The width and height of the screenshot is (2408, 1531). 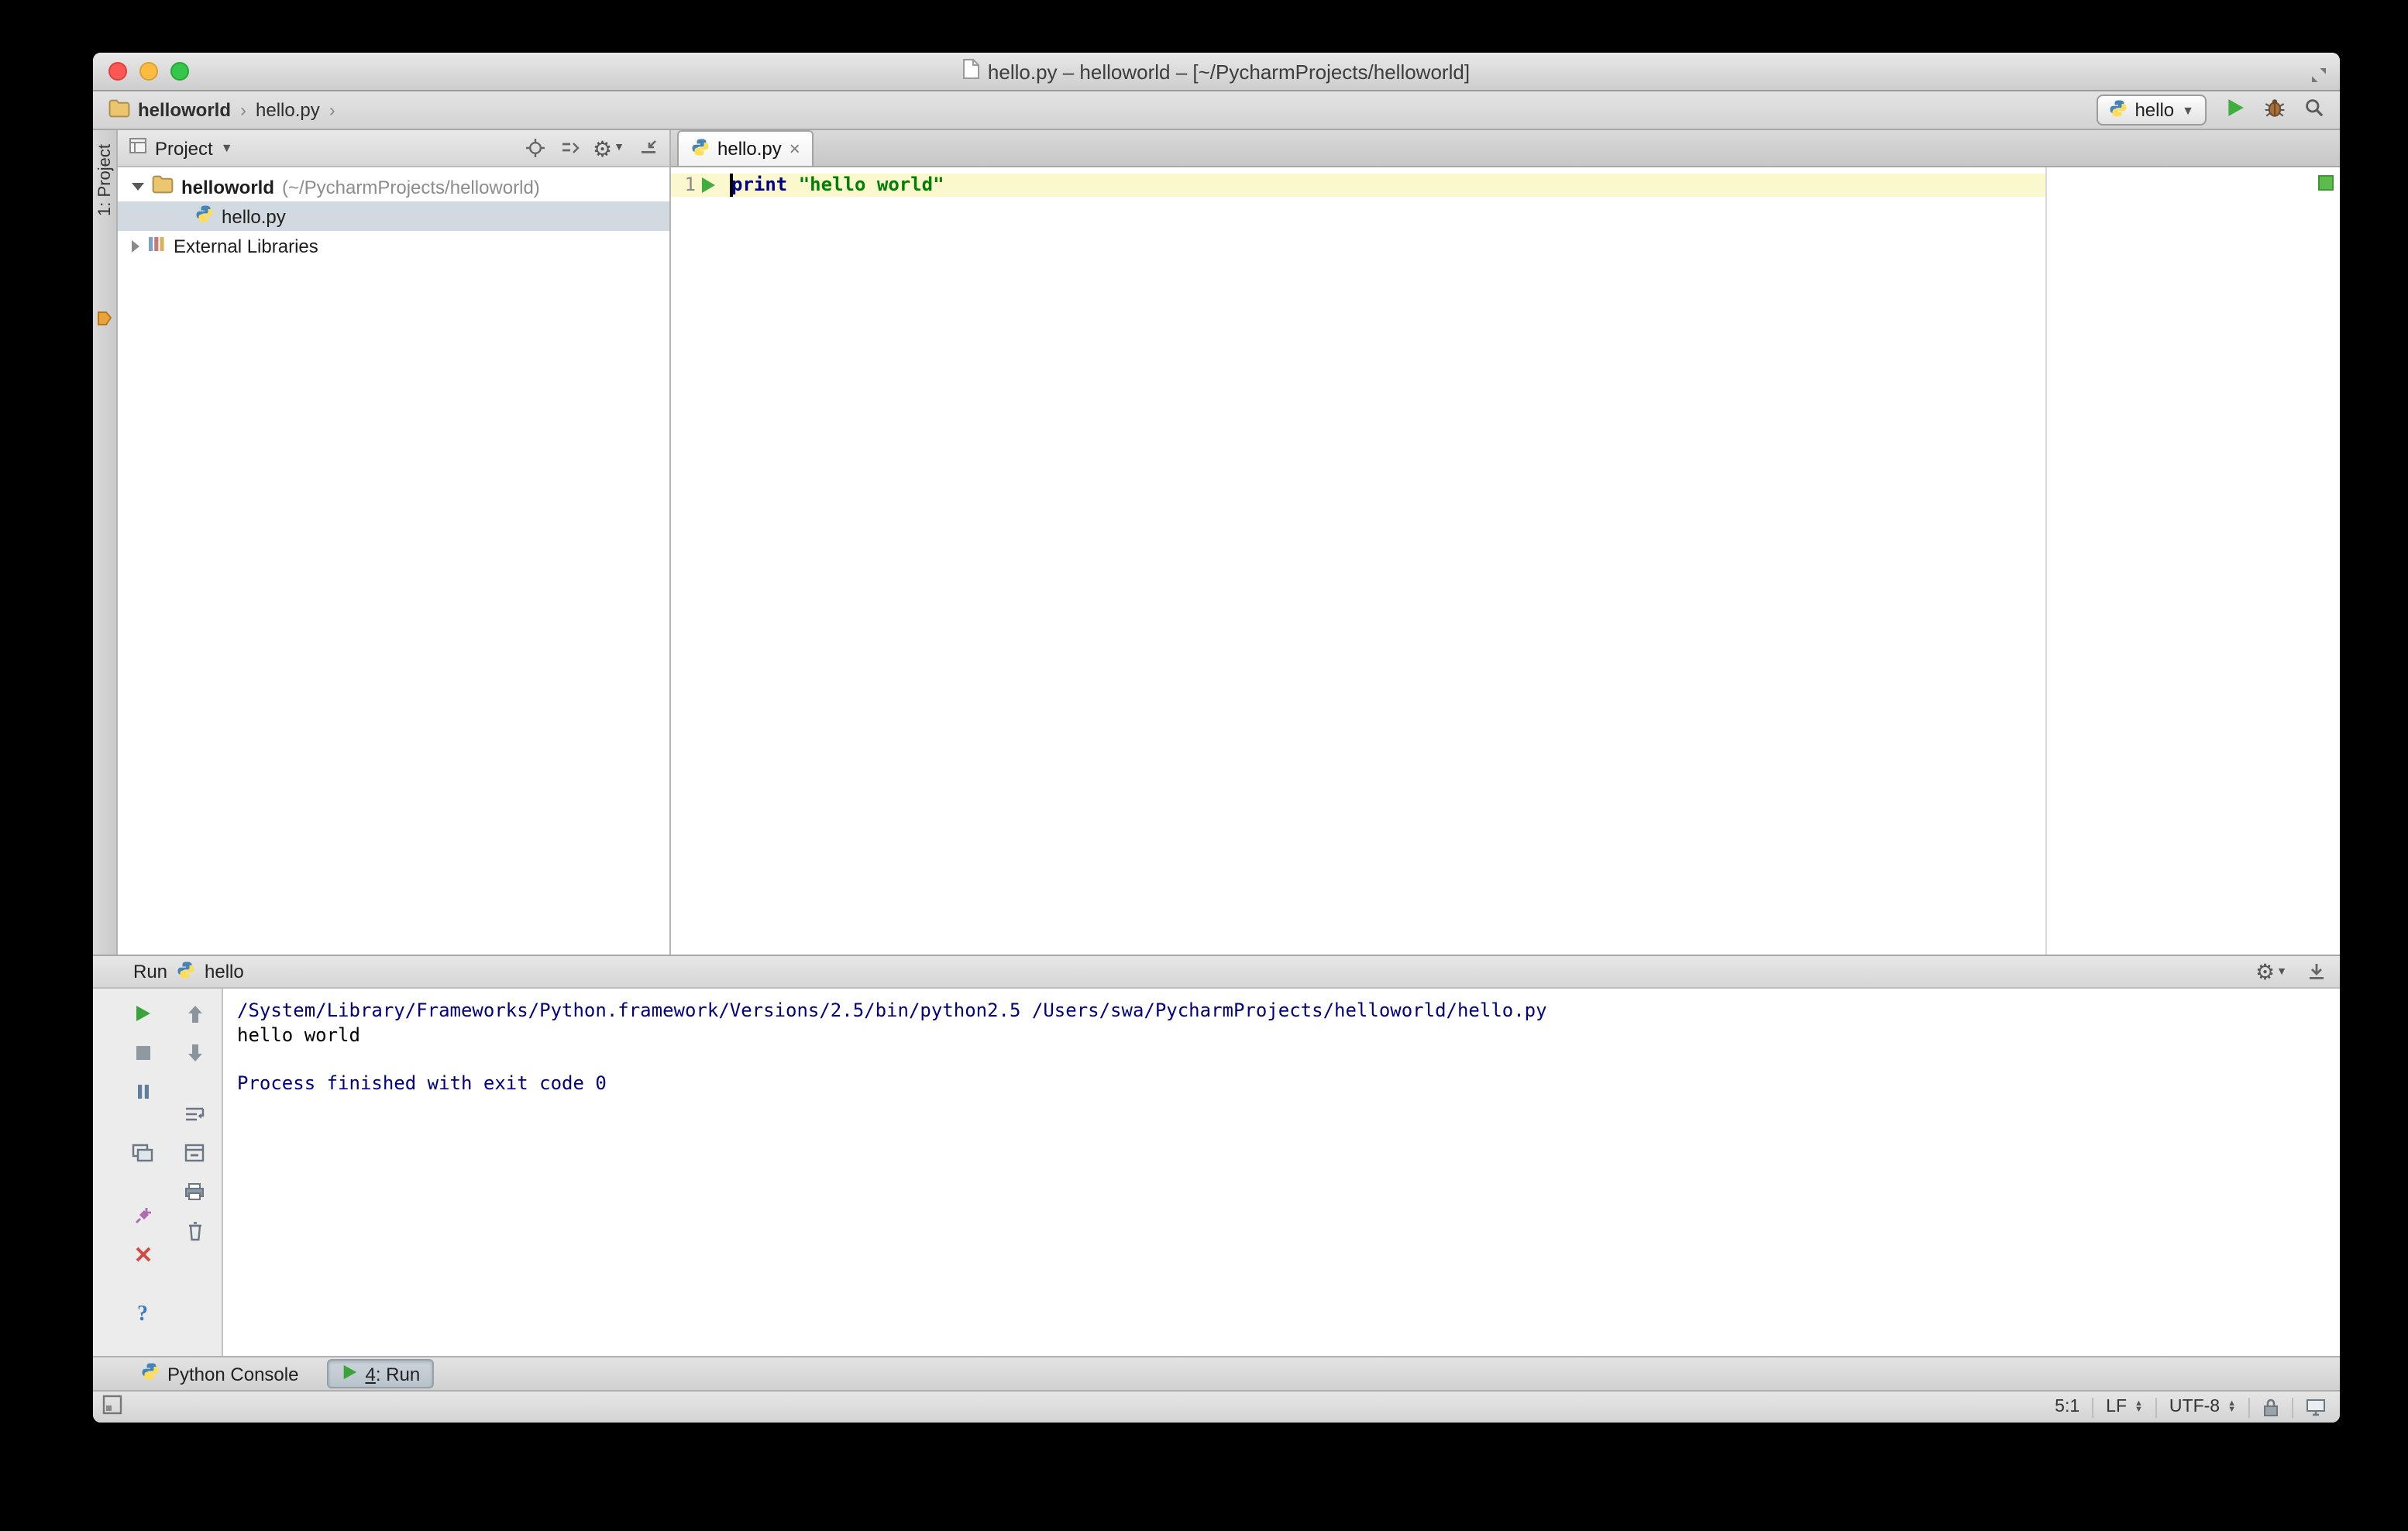 What do you see at coordinates (179, 71) in the screenshot?
I see `zoom-window-button` at bounding box center [179, 71].